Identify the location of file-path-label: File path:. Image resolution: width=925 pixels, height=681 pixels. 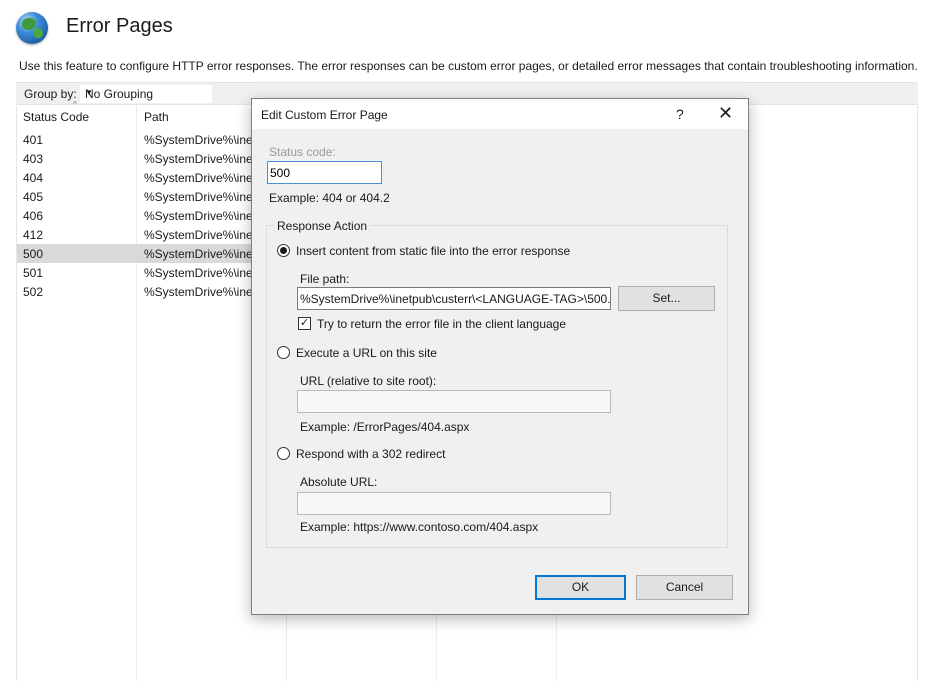
(325, 279).